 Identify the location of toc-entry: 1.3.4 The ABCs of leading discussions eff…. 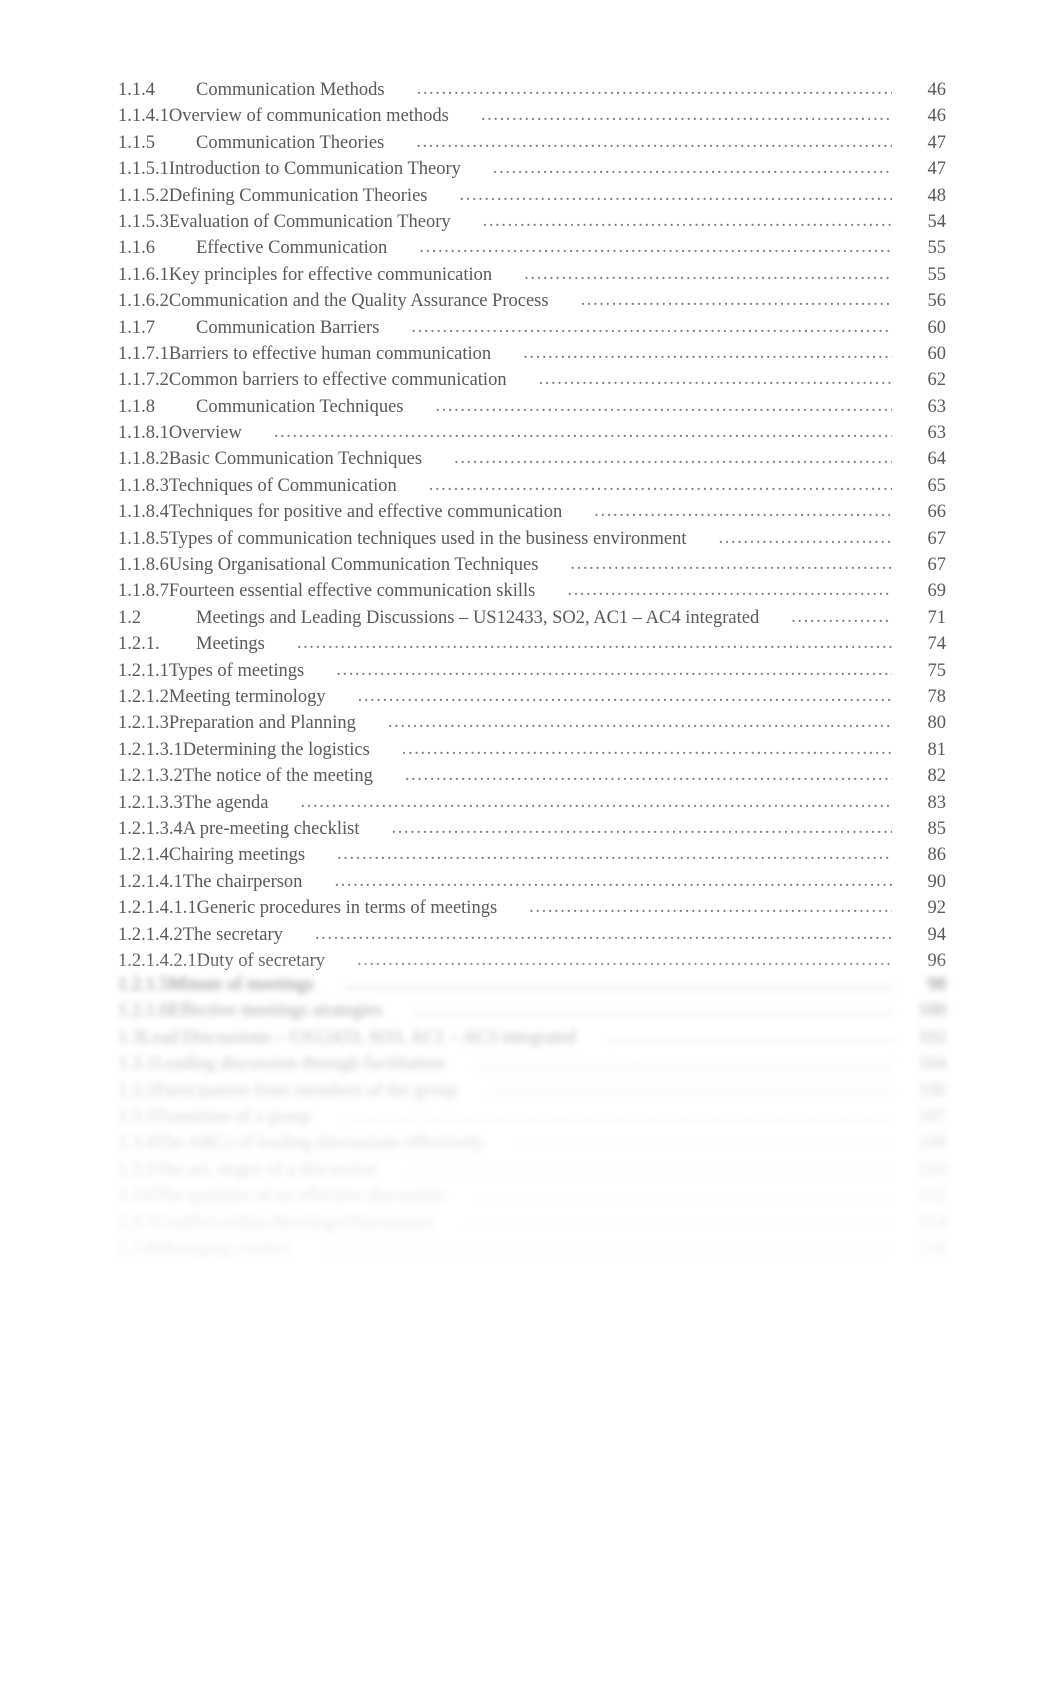
(532, 1146).